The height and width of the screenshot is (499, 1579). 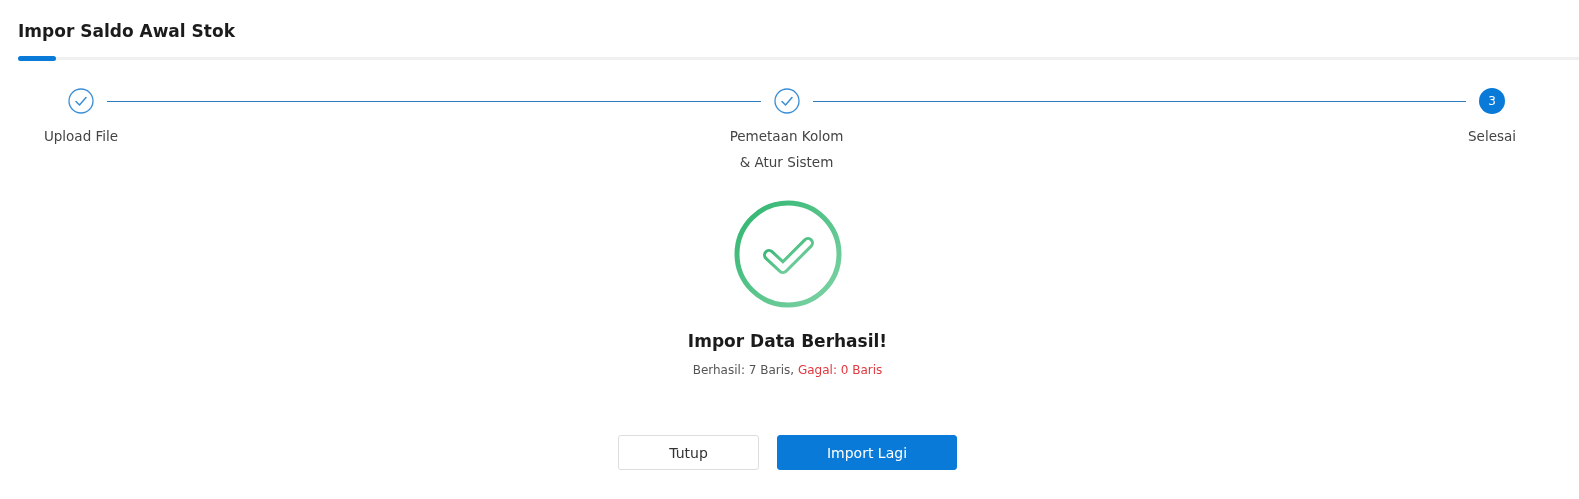 I want to click on step-number: 3, so click(x=1492, y=101).